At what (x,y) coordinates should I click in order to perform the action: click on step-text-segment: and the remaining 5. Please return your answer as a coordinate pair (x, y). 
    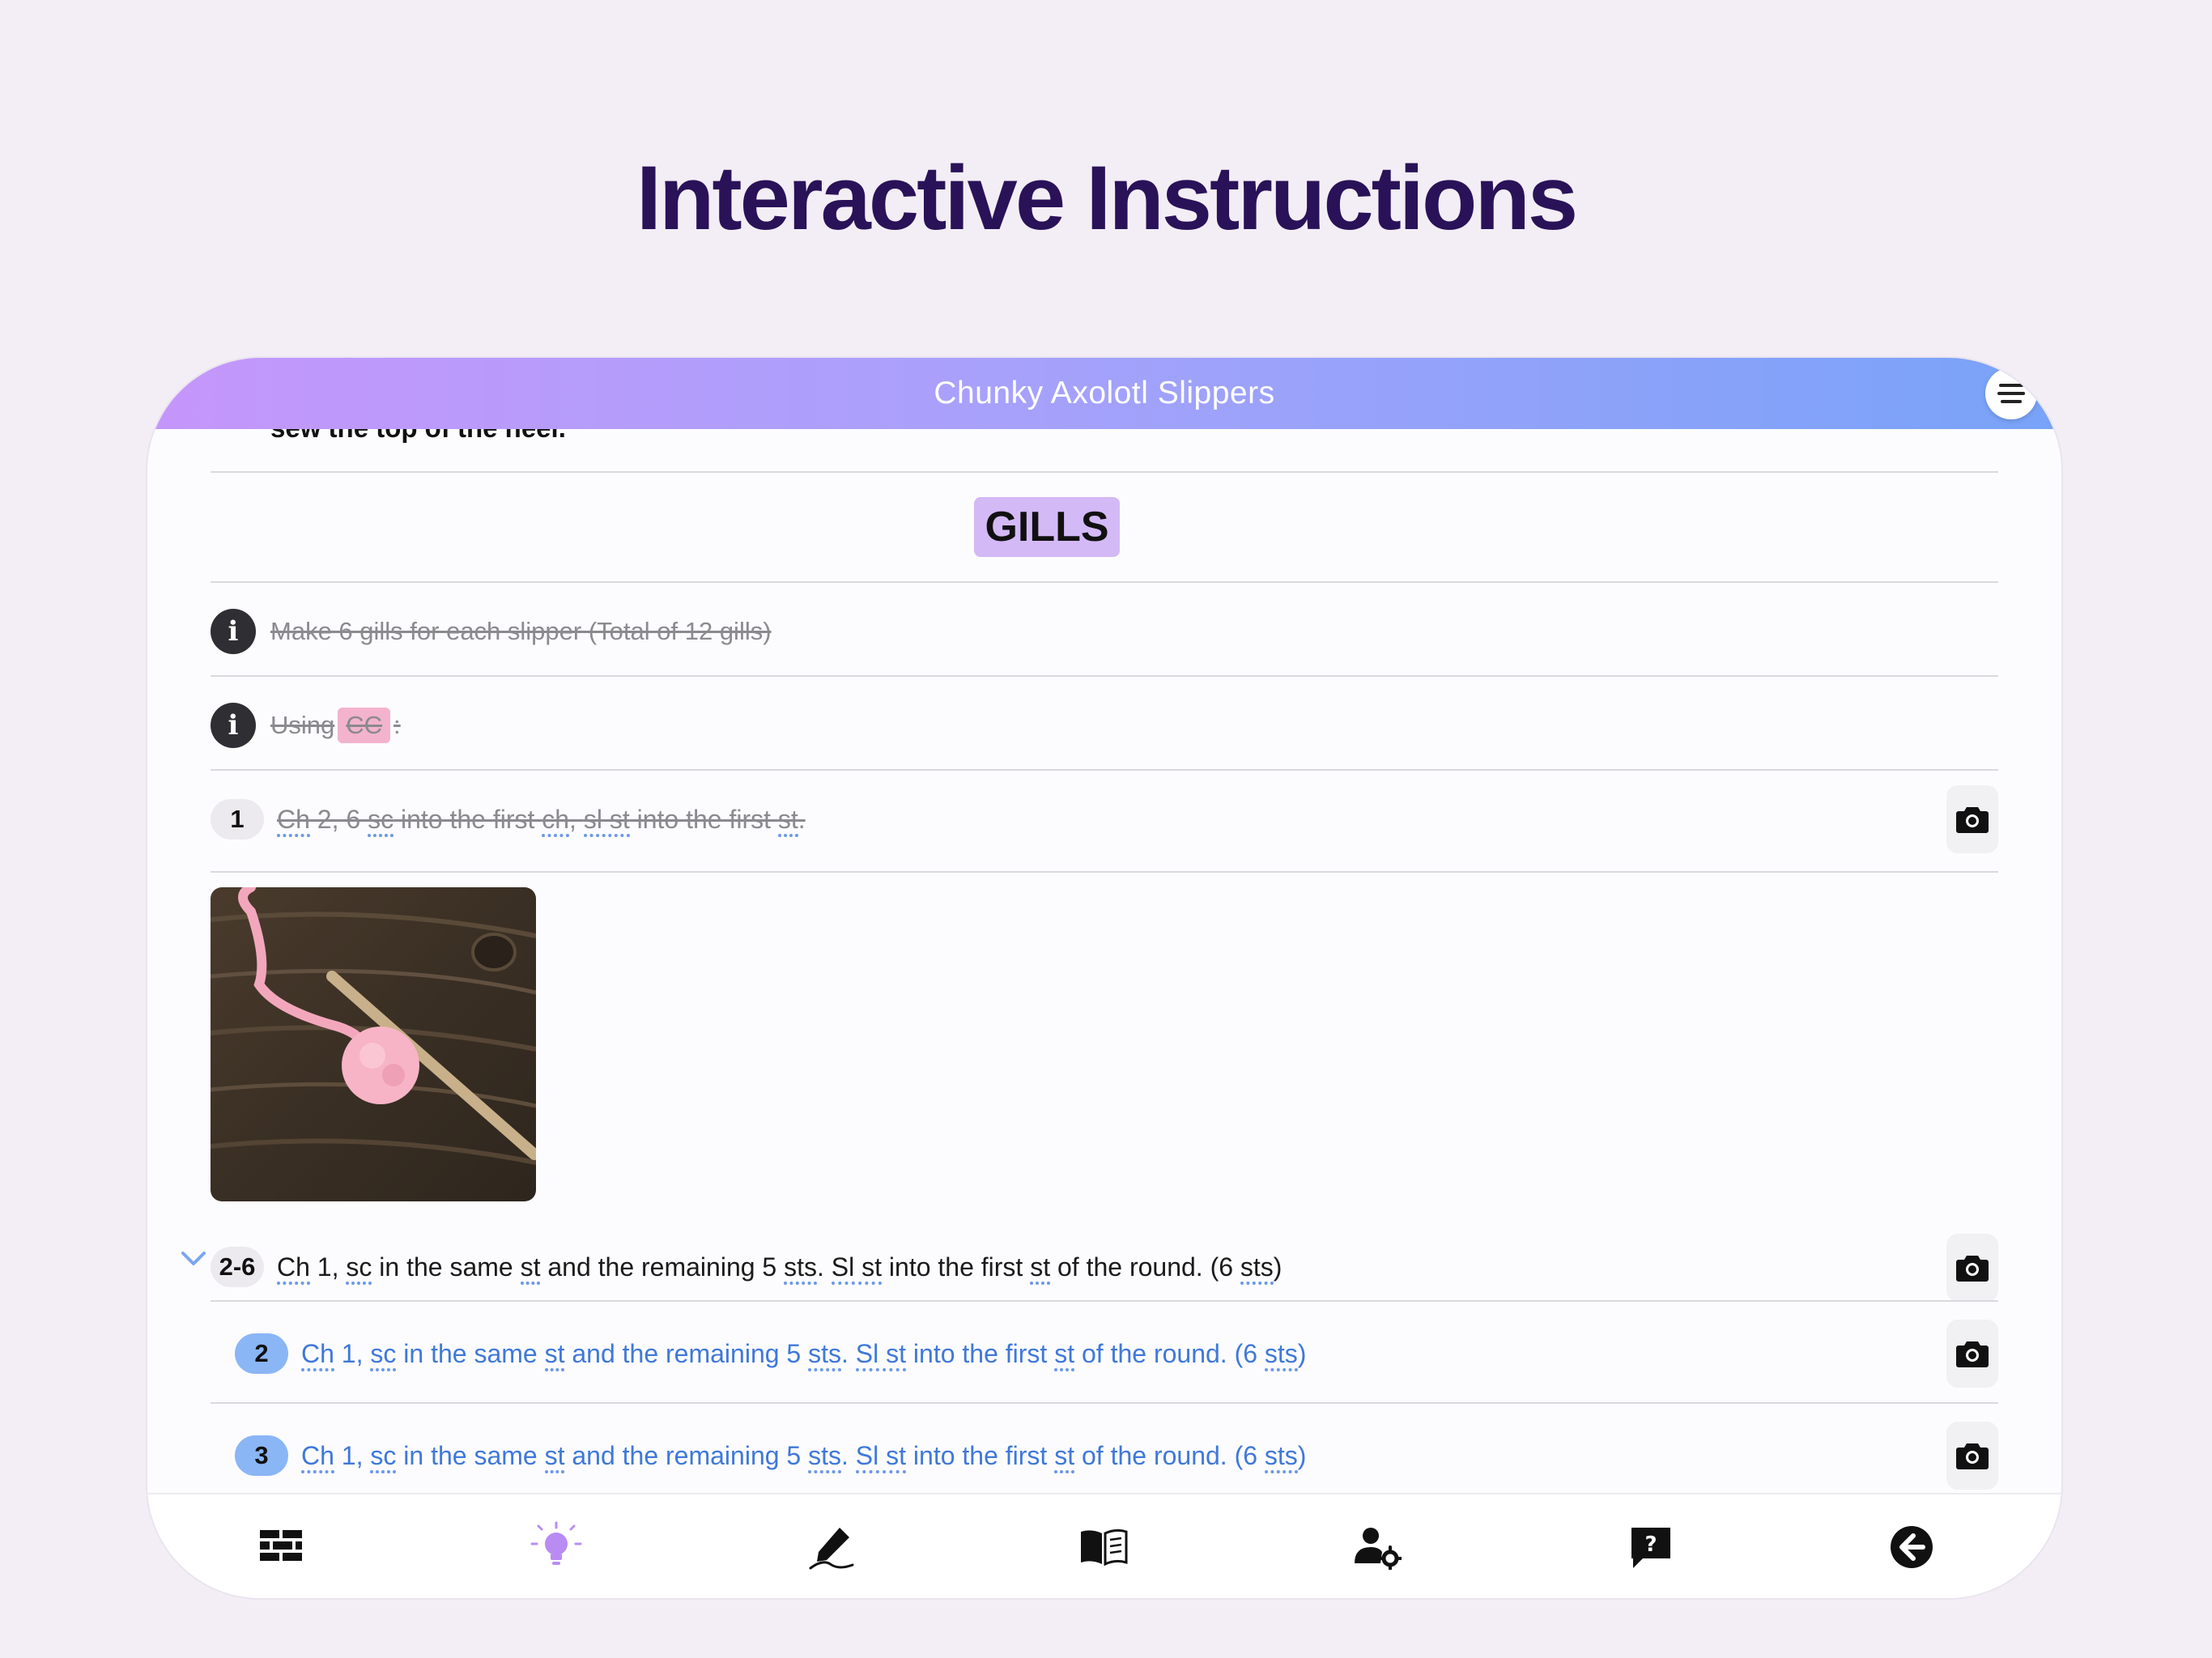
    Looking at the image, I should click on (686, 1455).